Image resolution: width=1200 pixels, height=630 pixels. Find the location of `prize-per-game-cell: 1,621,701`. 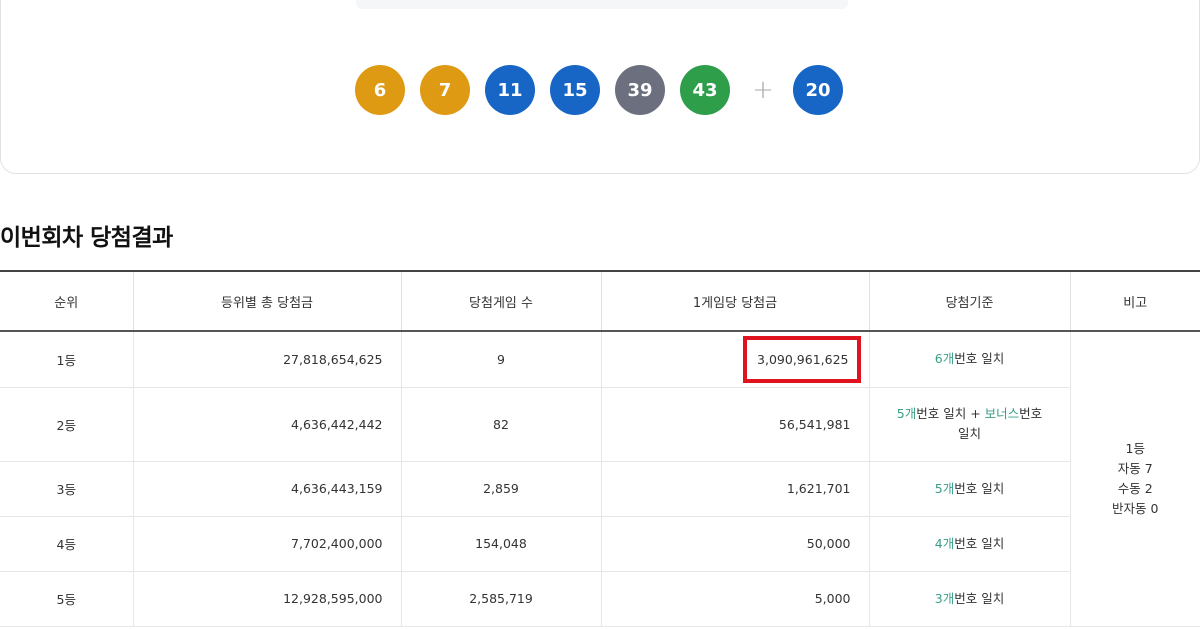

prize-per-game-cell: 1,621,701 is located at coordinates (735, 489).